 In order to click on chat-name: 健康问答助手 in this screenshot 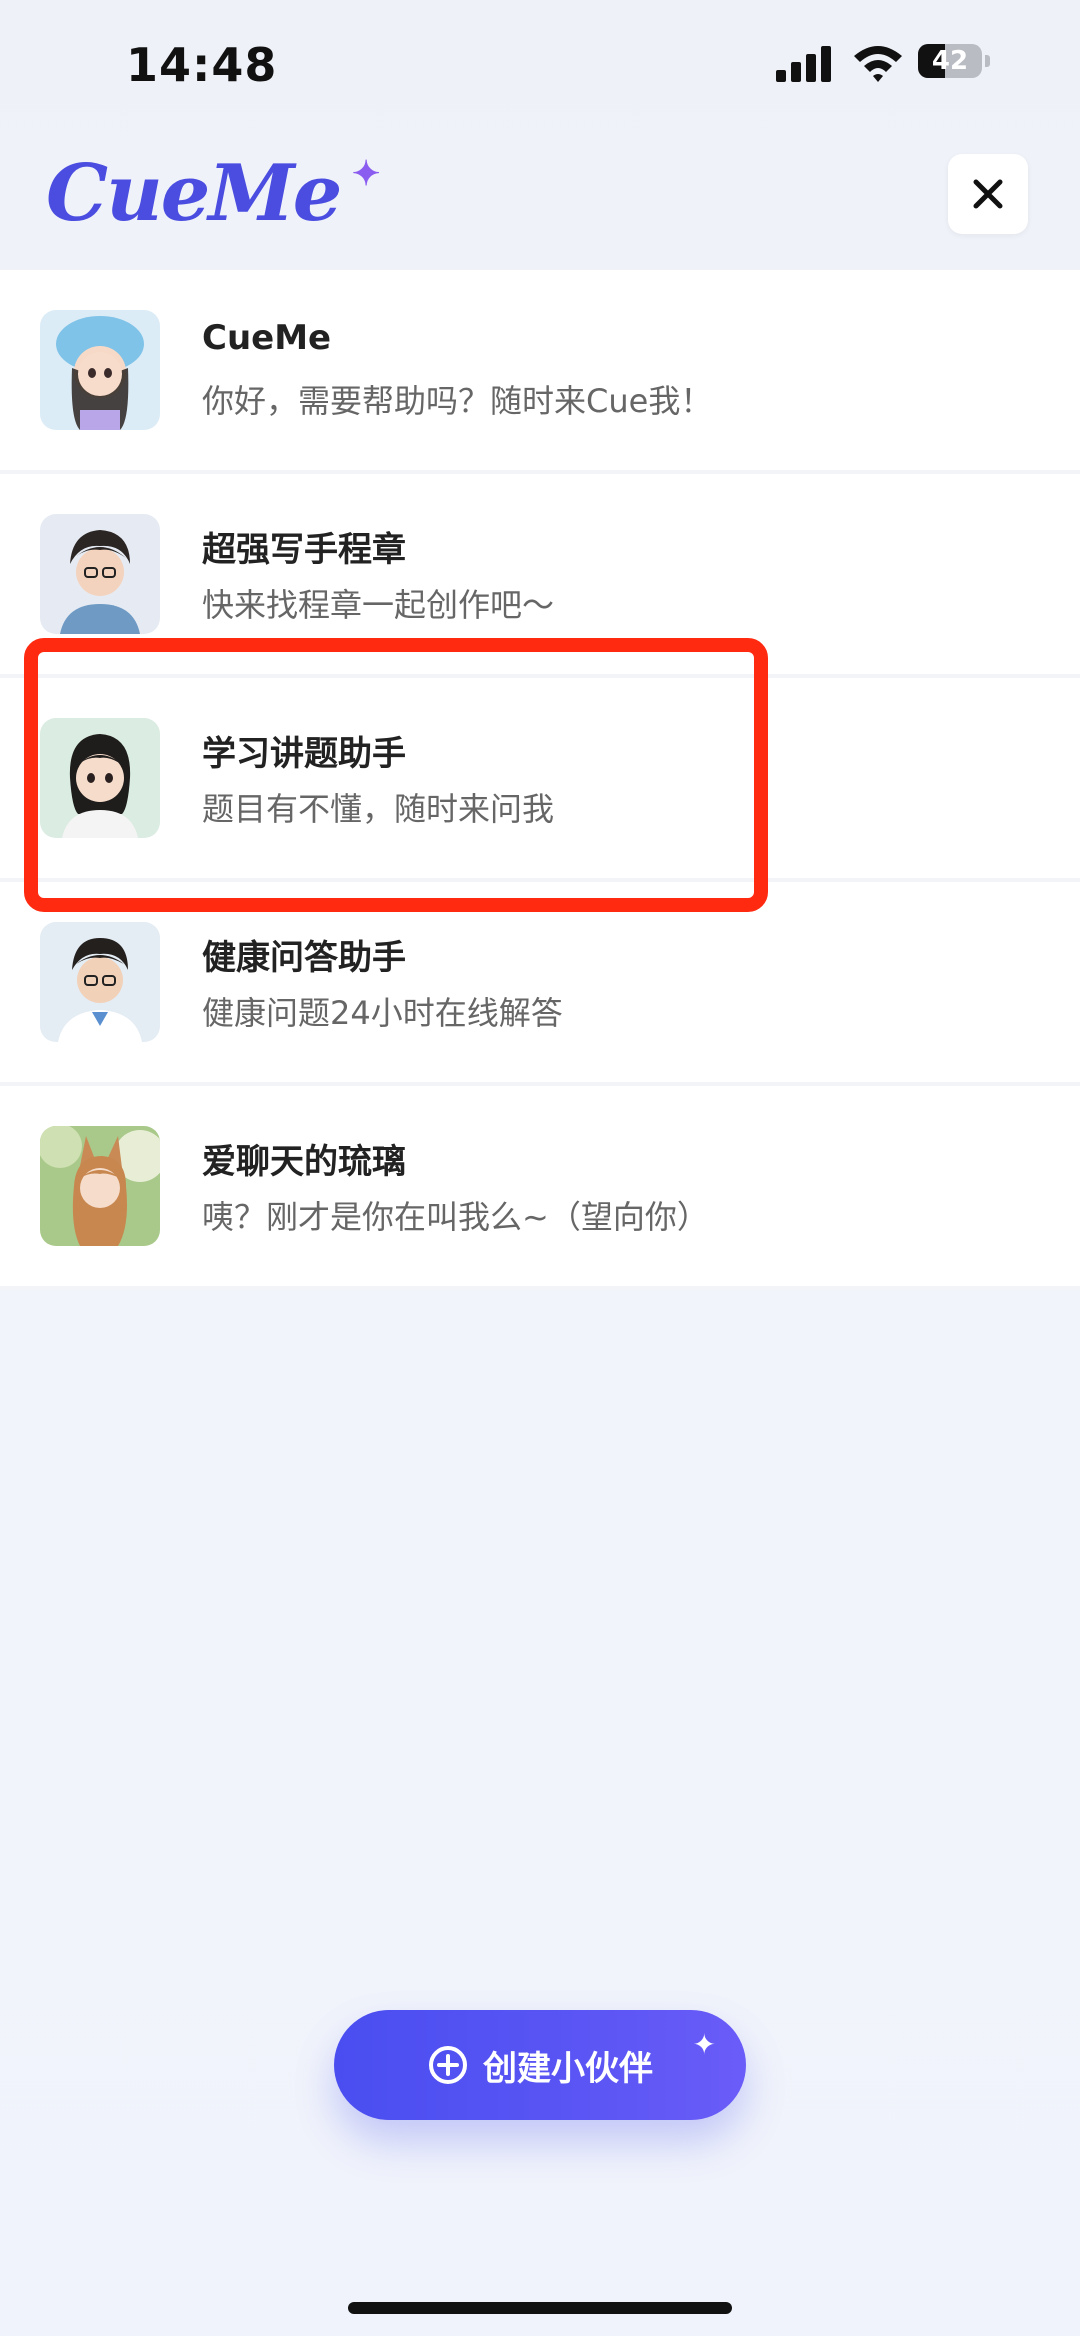, I will do `click(304, 958)`.